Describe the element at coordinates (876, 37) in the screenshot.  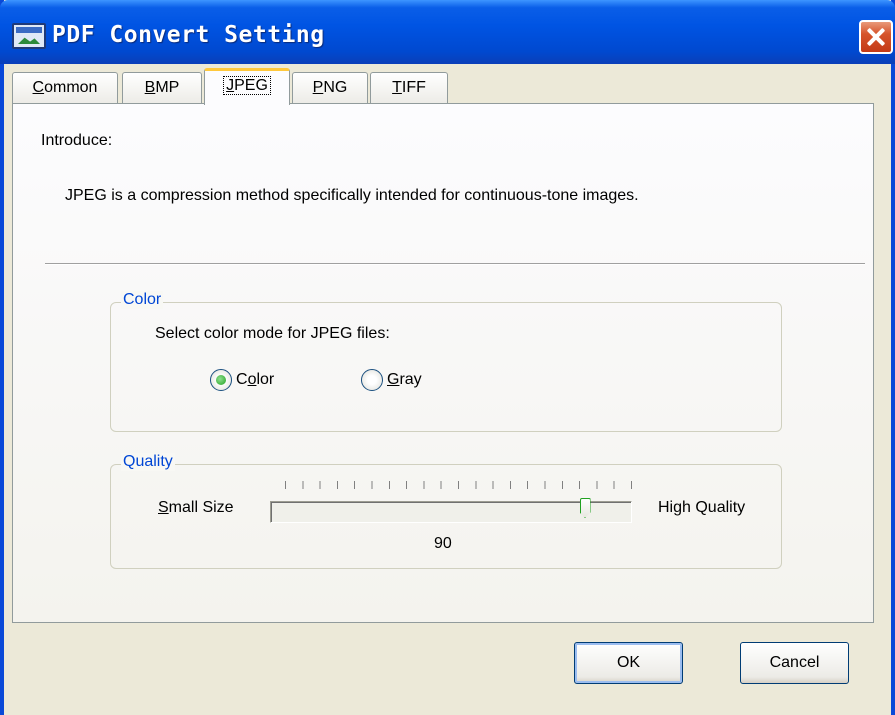
I see `close-icon` at that location.